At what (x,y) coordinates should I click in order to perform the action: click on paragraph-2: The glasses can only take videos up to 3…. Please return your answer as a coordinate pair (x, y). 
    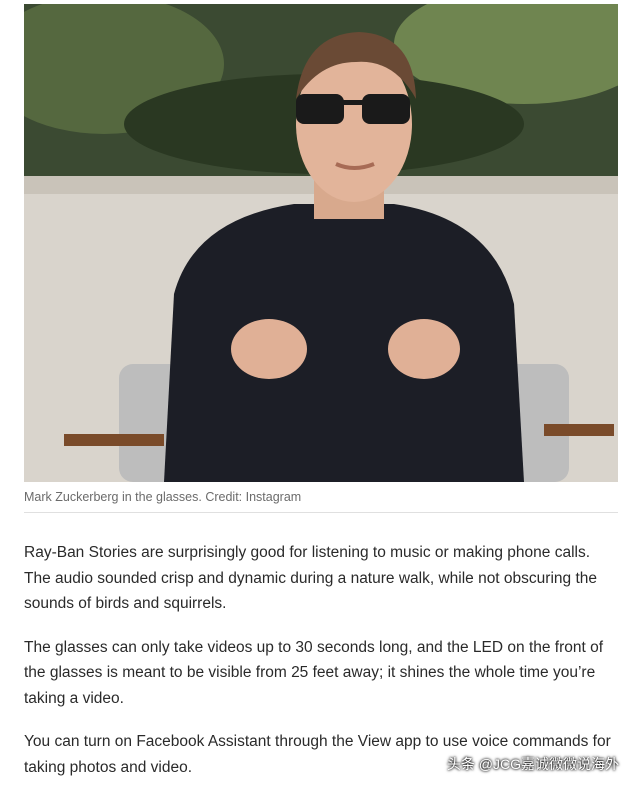
    Looking at the image, I should click on (314, 672).